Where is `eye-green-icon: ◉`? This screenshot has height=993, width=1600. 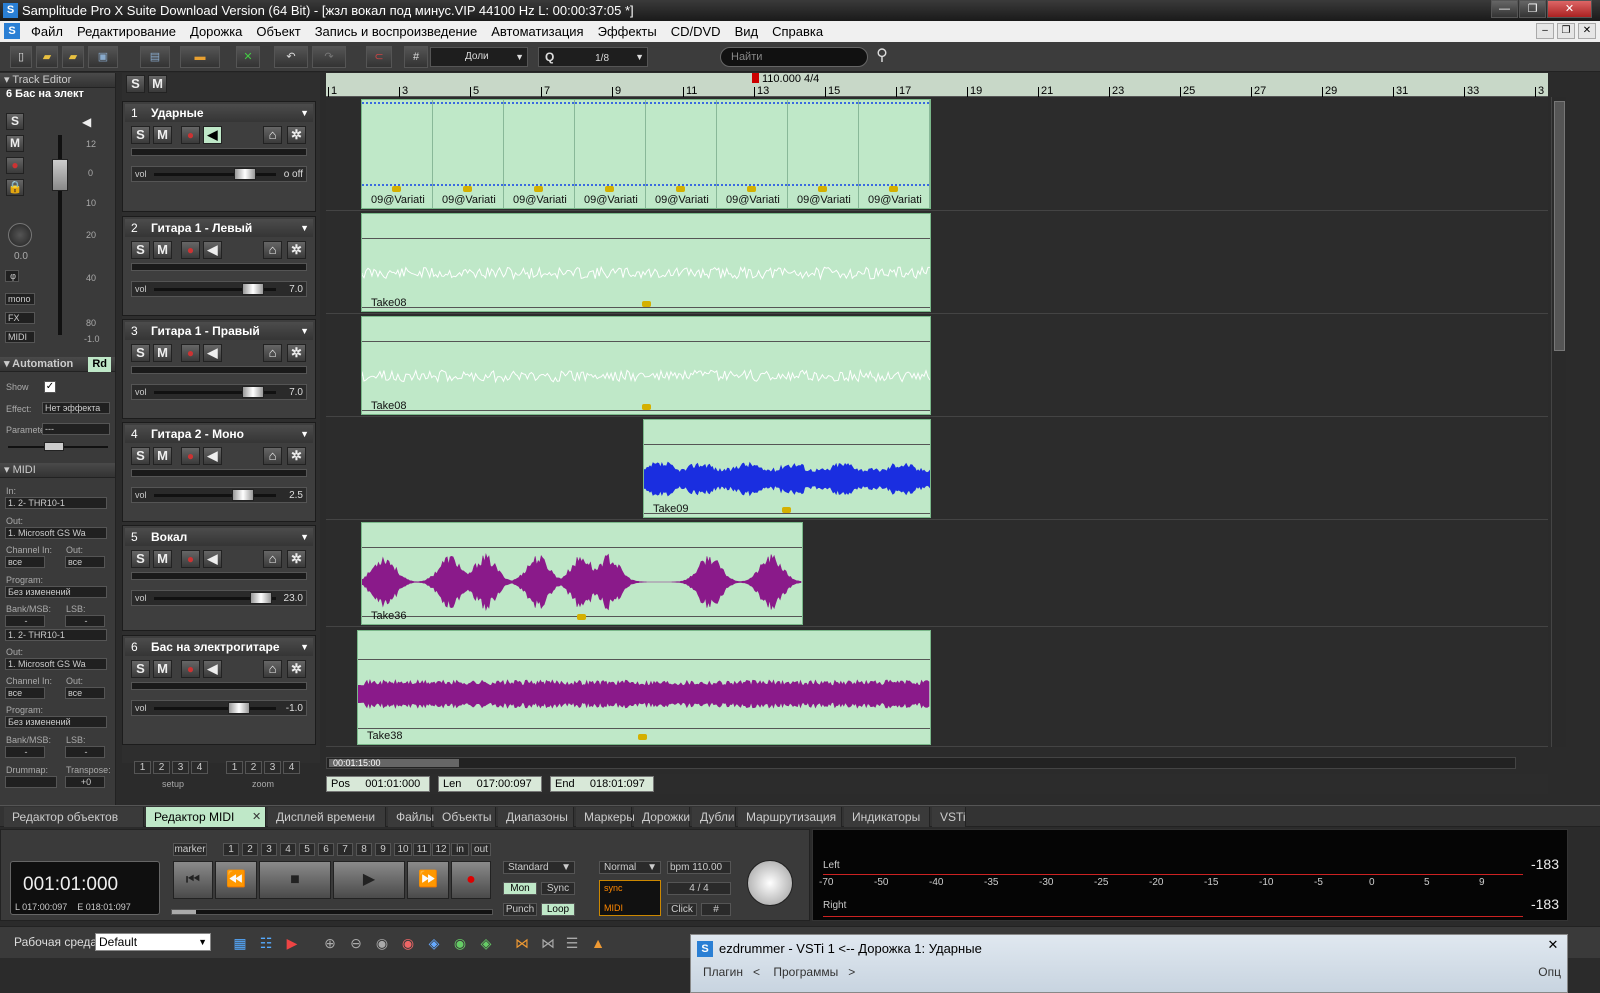 eye-green-icon: ◉ is located at coordinates (460, 943).